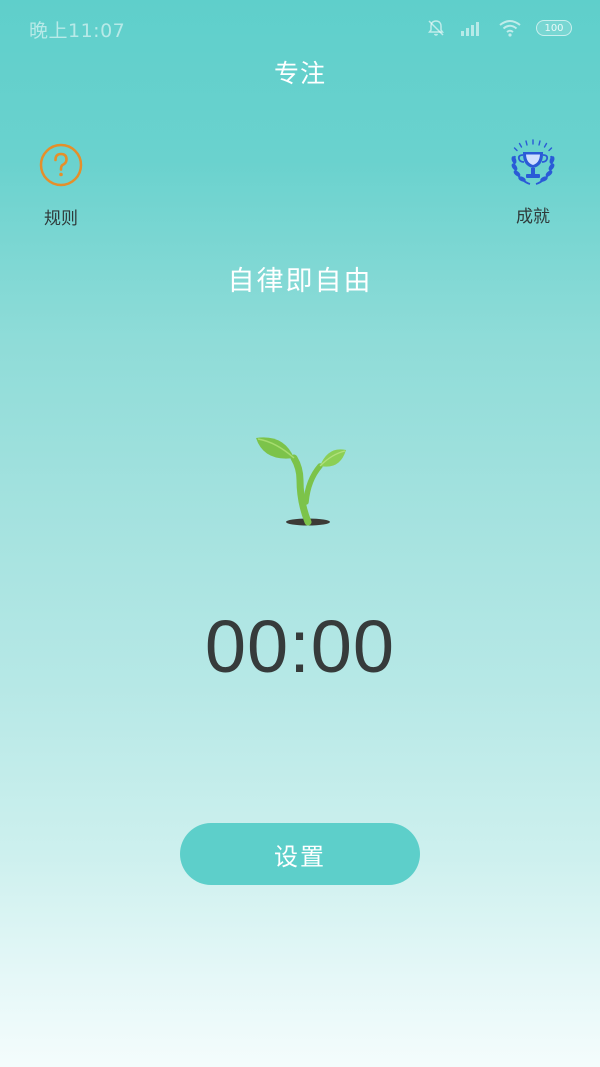  What do you see at coordinates (300, 646) in the screenshot?
I see `timer-display: 00:00` at bounding box center [300, 646].